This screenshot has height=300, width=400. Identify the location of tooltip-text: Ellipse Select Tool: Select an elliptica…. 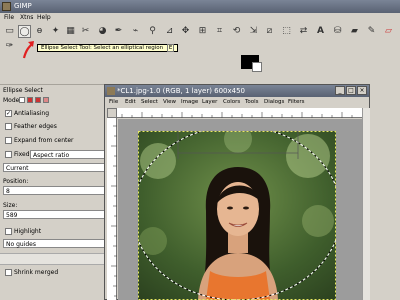
(102, 48).